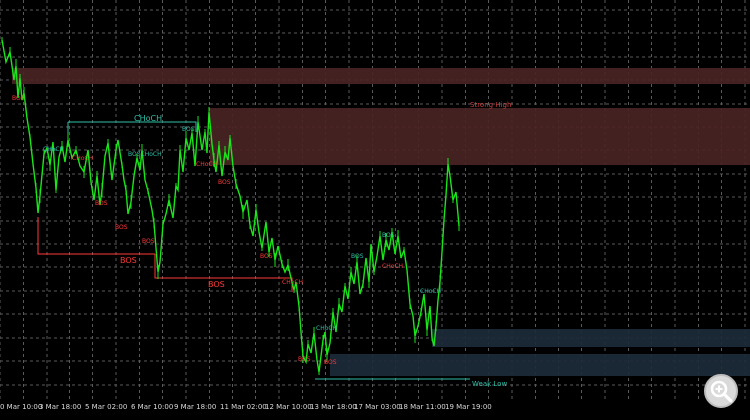  I want to click on zoom-button, so click(721, 391).